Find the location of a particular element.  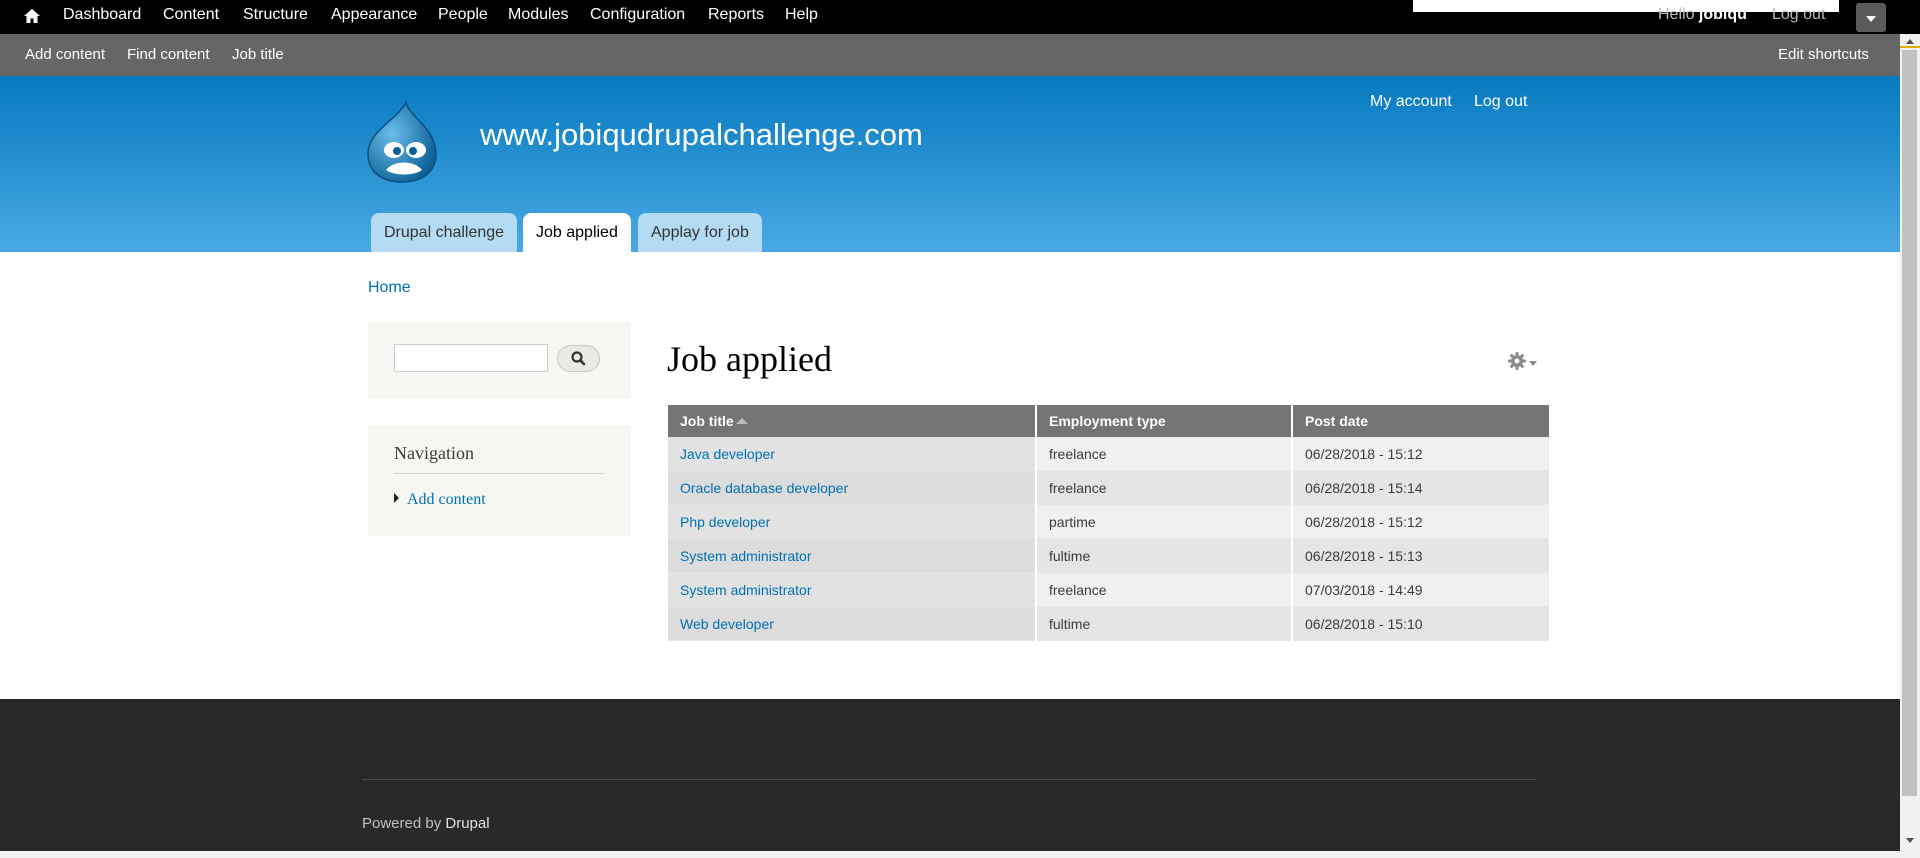

footer-divider is located at coordinates (949, 779).